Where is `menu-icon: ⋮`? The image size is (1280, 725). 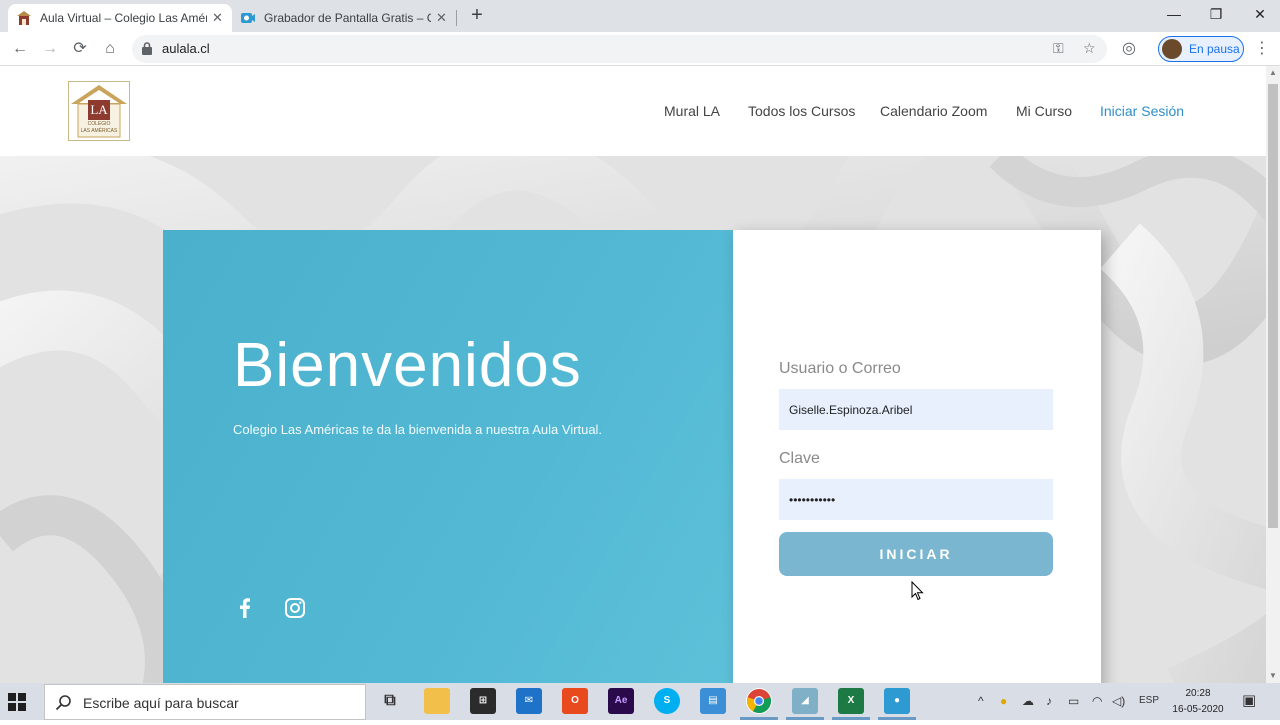
menu-icon: ⋮ is located at coordinates (1262, 49).